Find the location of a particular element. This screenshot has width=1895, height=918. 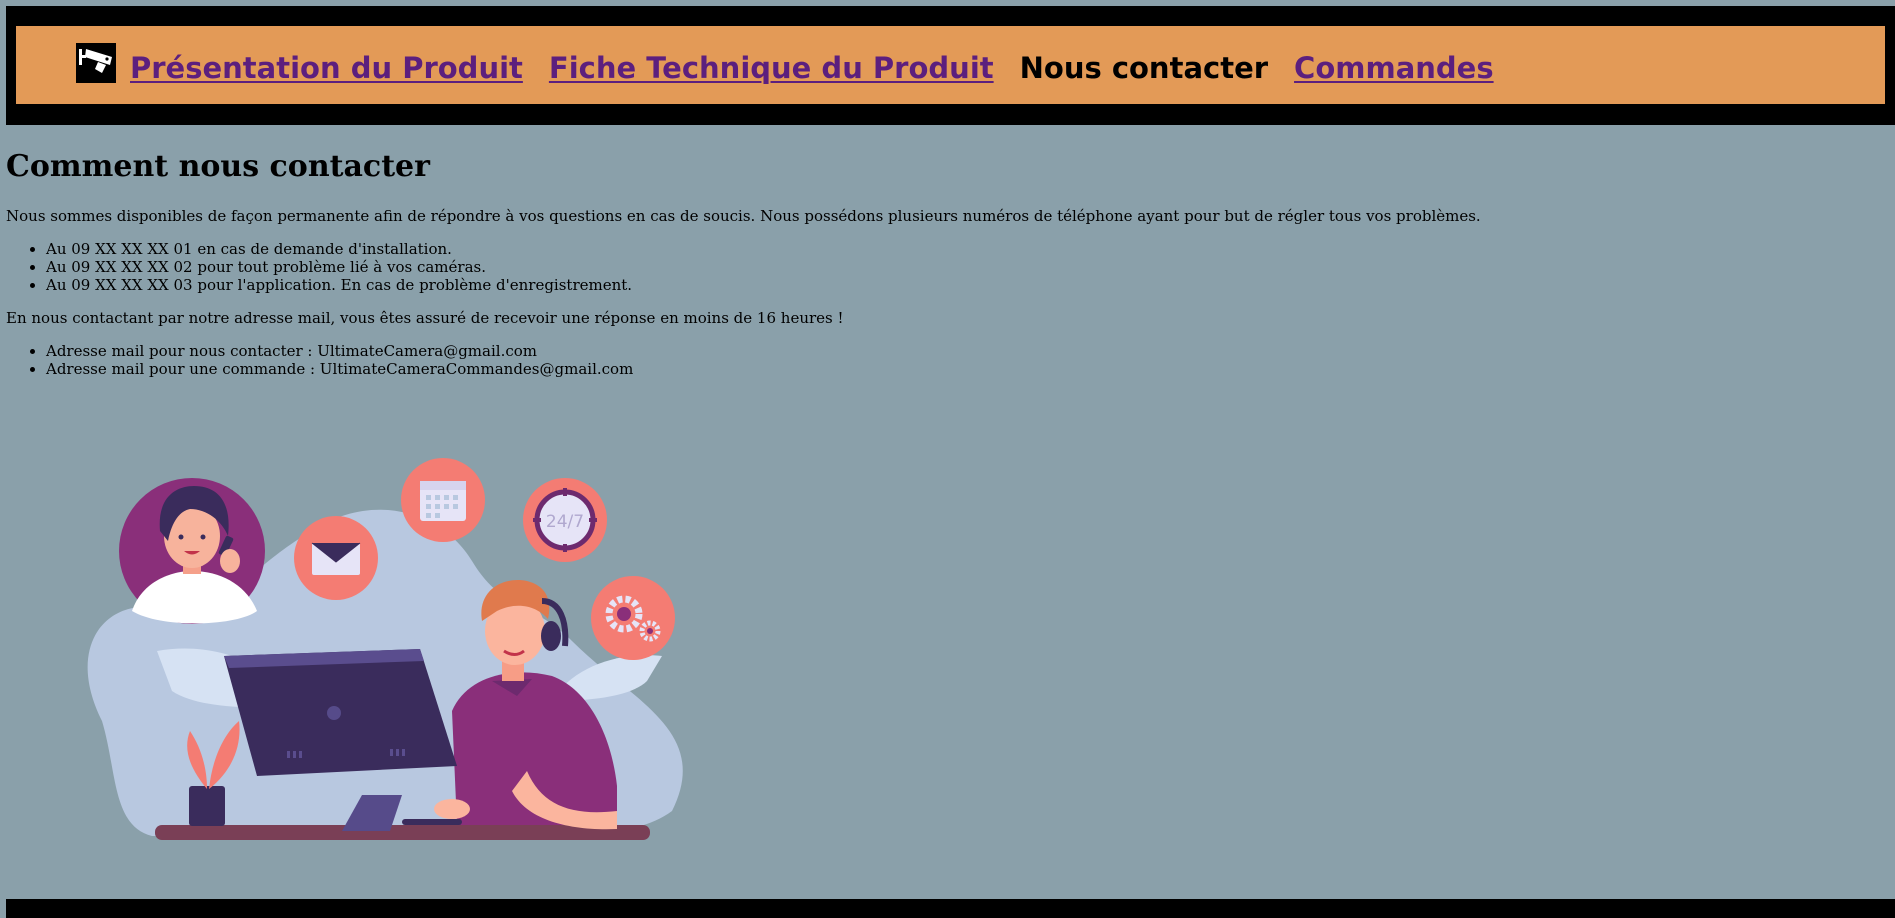

security-camera-icon is located at coordinates (96, 63).